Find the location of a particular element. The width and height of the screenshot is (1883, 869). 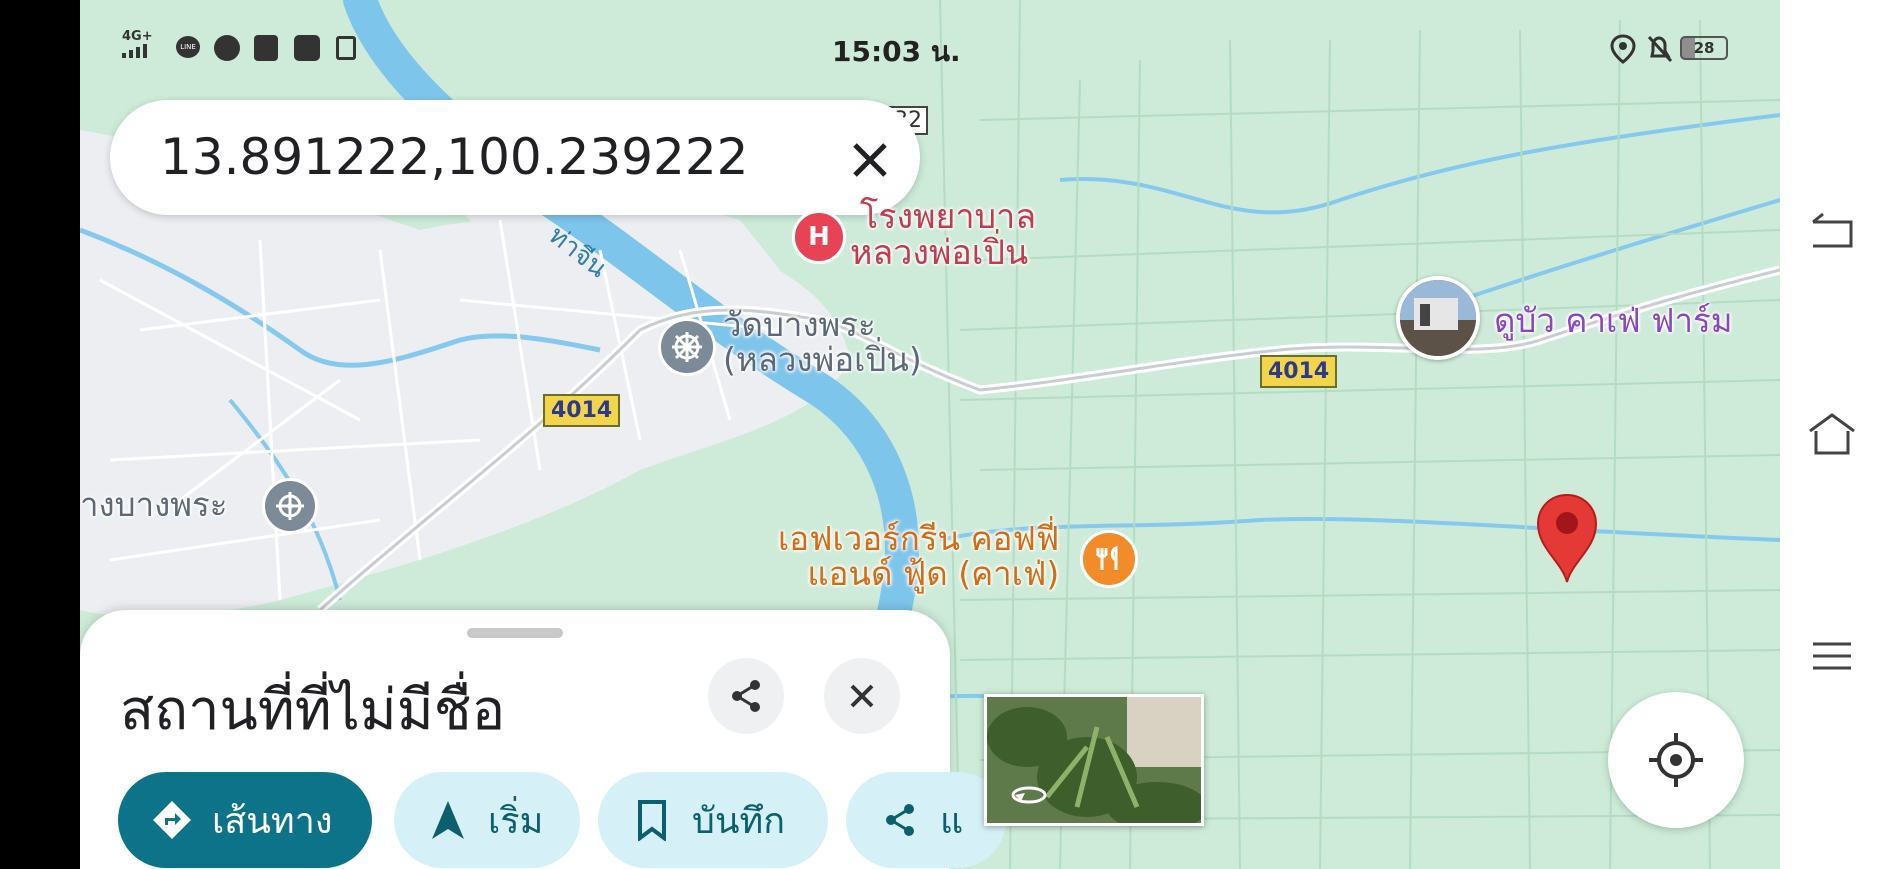

street-view-thumbnail is located at coordinates (1094, 760).